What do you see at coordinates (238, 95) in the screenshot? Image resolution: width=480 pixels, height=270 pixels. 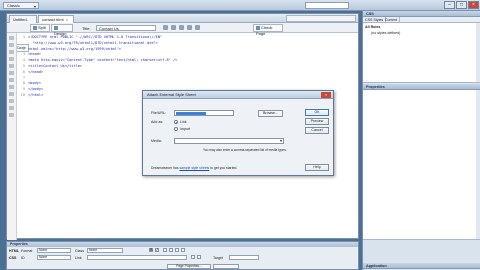 I see `dialog-title: Attach External Style Sheet` at bounding box center [238, 95].